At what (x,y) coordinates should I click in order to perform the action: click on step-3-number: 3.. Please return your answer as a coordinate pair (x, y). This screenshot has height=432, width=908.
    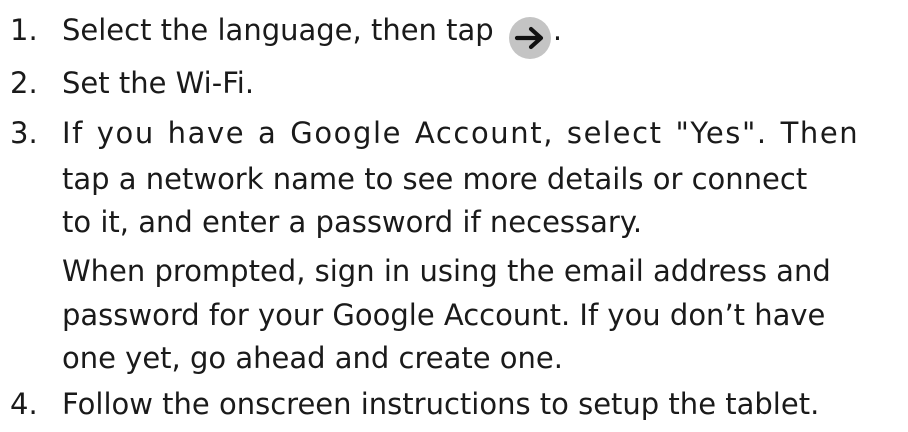
    Looking at the image, I should click on (24, 133).